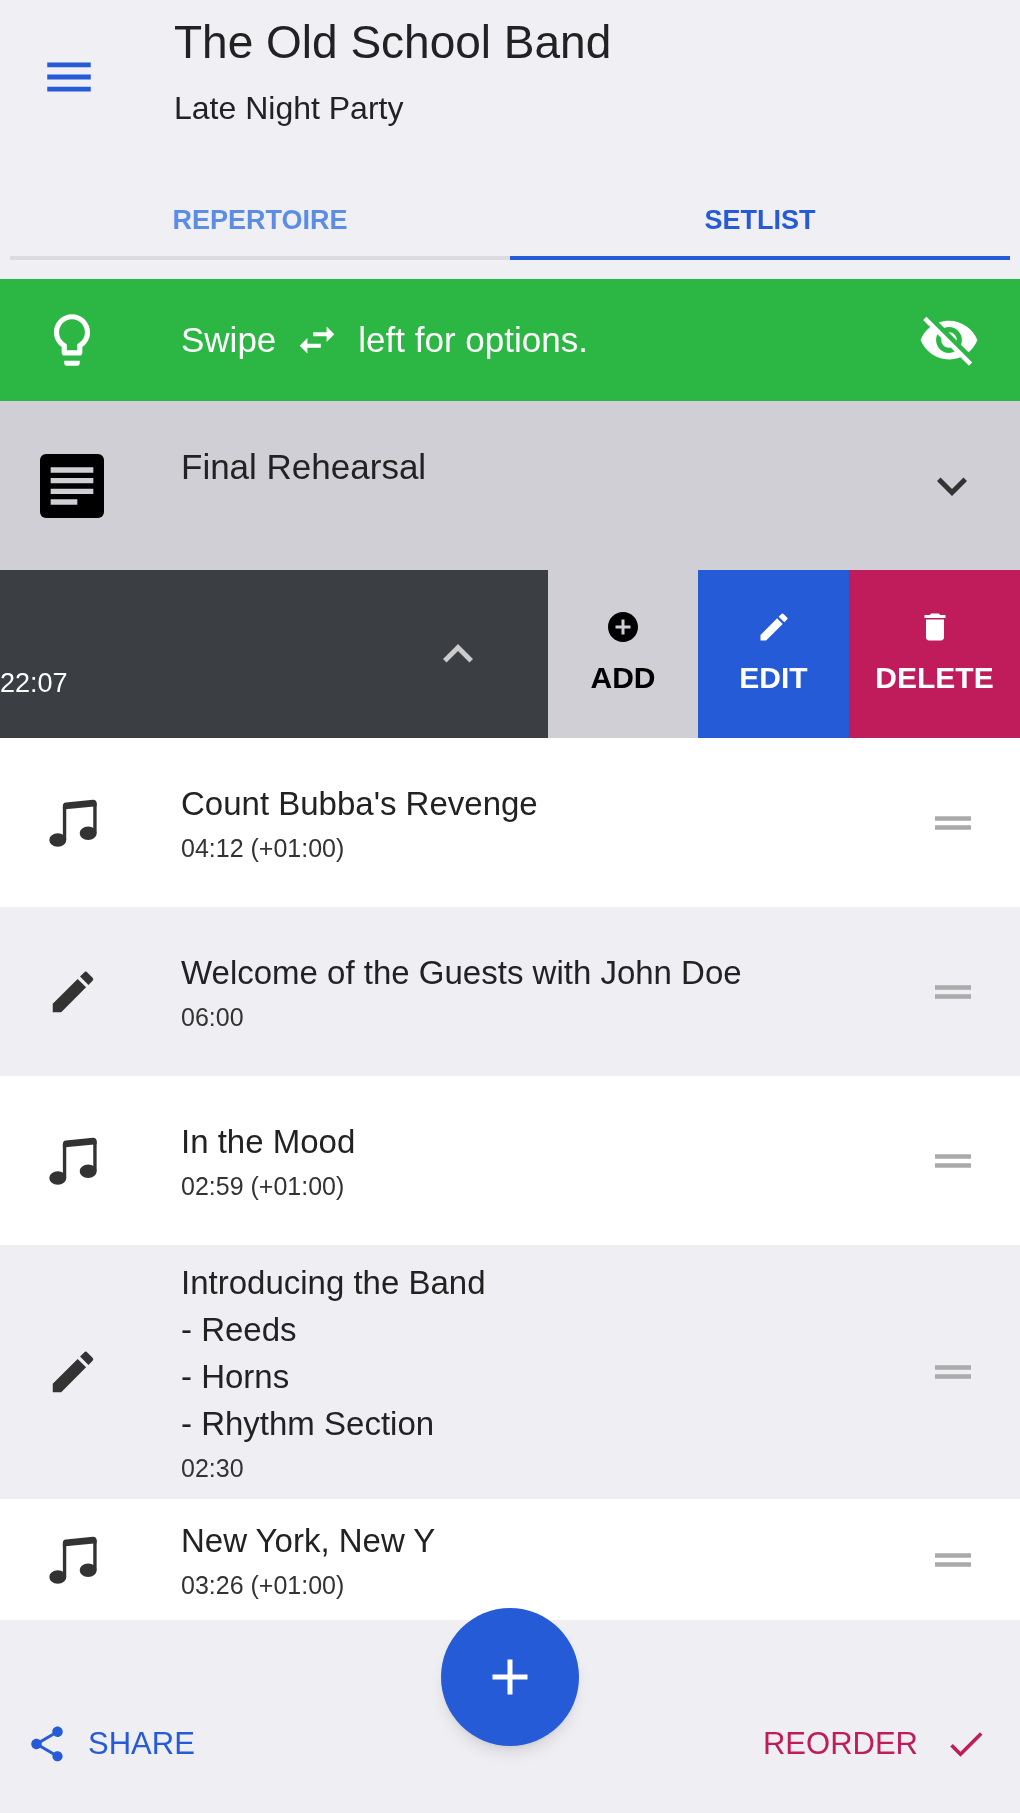 The image size is (1020, 1813). I want to click on document-icon, so click(71, 485).